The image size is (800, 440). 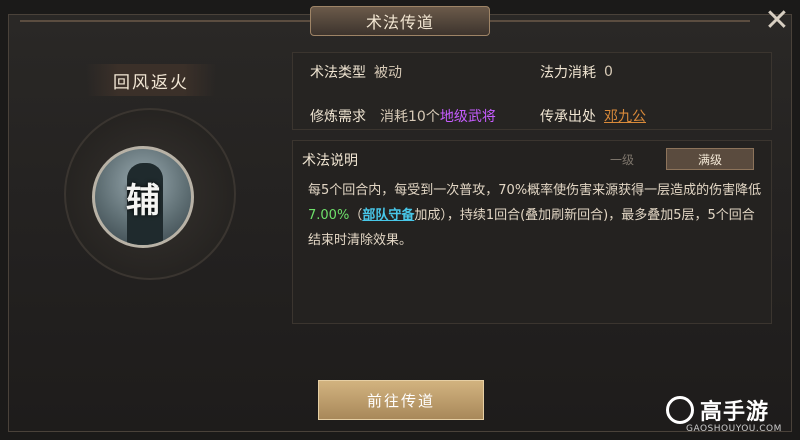 I want to click on portrait-role-char: 辅, so click(x=143, y=201).